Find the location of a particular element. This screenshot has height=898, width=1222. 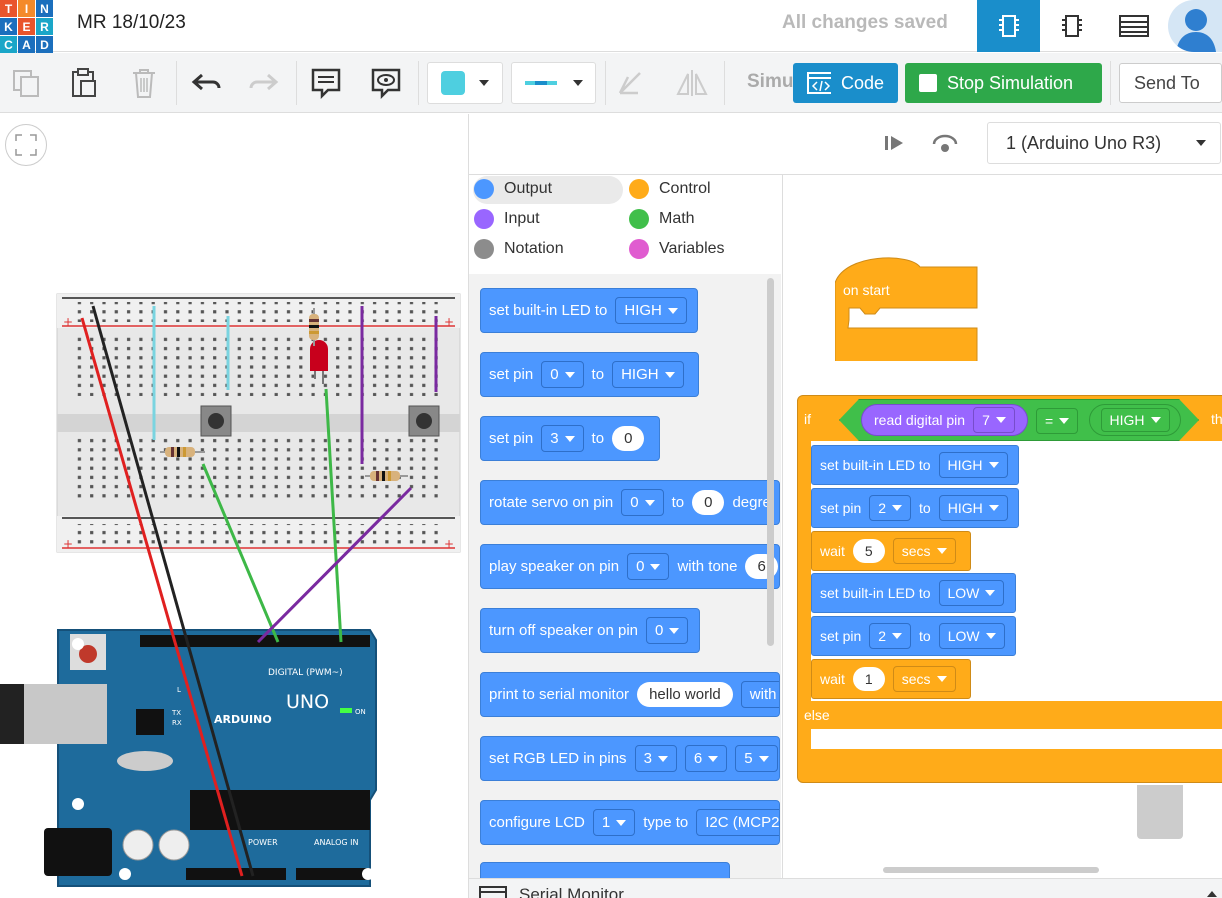

palette-block-rotate-servo: rotate servo on pin 0 to 0 degre is located at coordinates (630, 502).